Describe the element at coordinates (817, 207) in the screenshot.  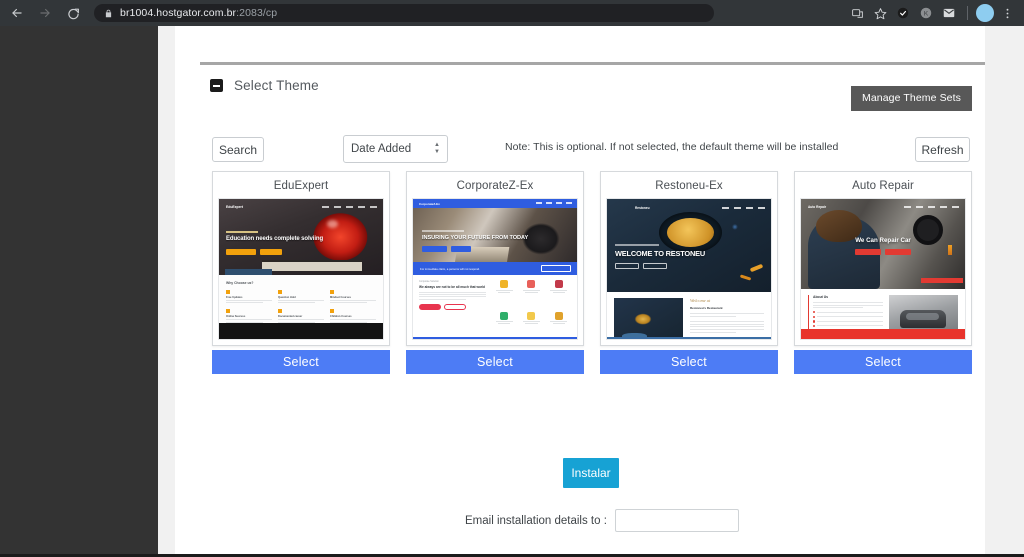
I see `thumb-brand: Auto Repair` at that location.